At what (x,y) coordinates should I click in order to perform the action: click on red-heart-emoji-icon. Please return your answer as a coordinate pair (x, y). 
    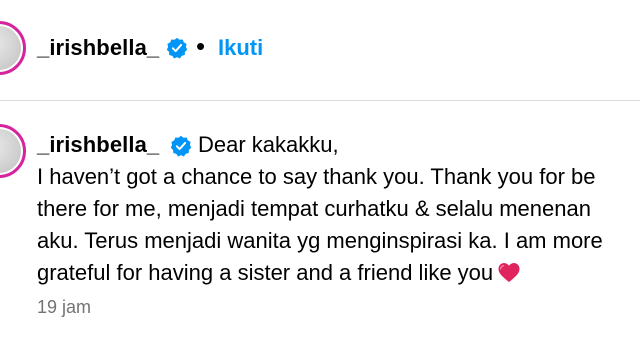
    Looking at the image, I should click on (509, 272).